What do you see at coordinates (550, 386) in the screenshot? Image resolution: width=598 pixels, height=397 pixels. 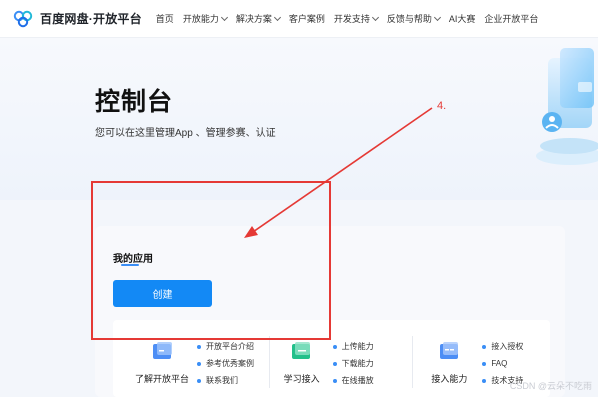 I see `watermark: CSDN @云朵不吃雨` at bounding box center [550, 386].